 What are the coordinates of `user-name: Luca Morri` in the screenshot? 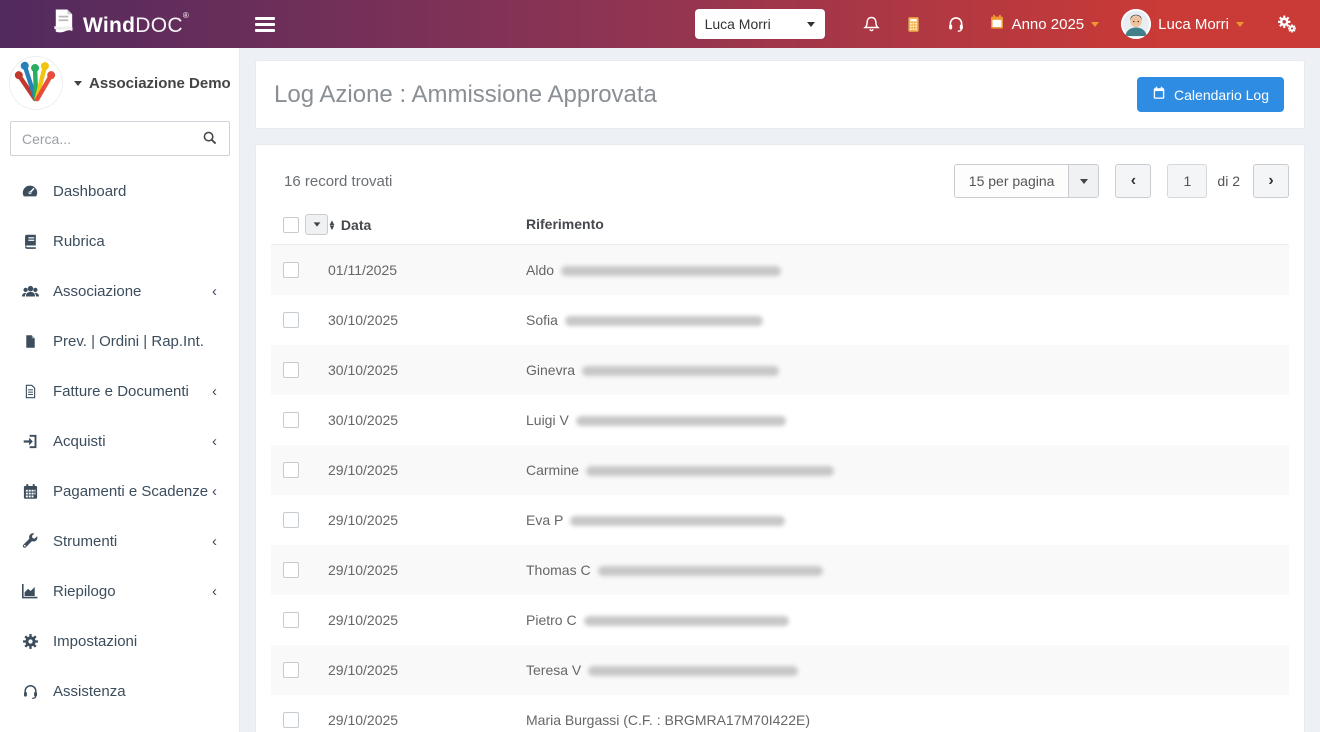 It's located at (1193, 24).